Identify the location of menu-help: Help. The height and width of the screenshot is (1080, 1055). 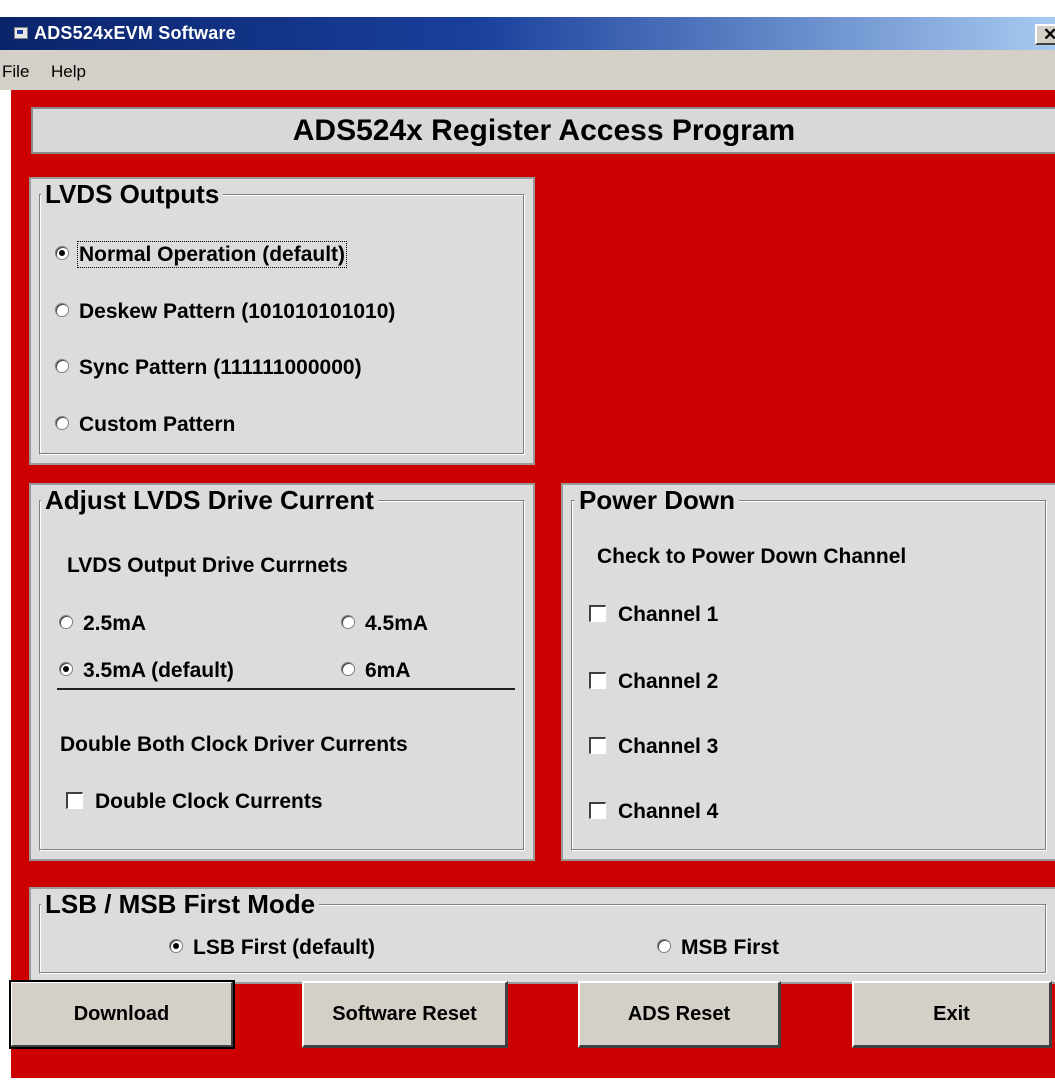
(68, 72).